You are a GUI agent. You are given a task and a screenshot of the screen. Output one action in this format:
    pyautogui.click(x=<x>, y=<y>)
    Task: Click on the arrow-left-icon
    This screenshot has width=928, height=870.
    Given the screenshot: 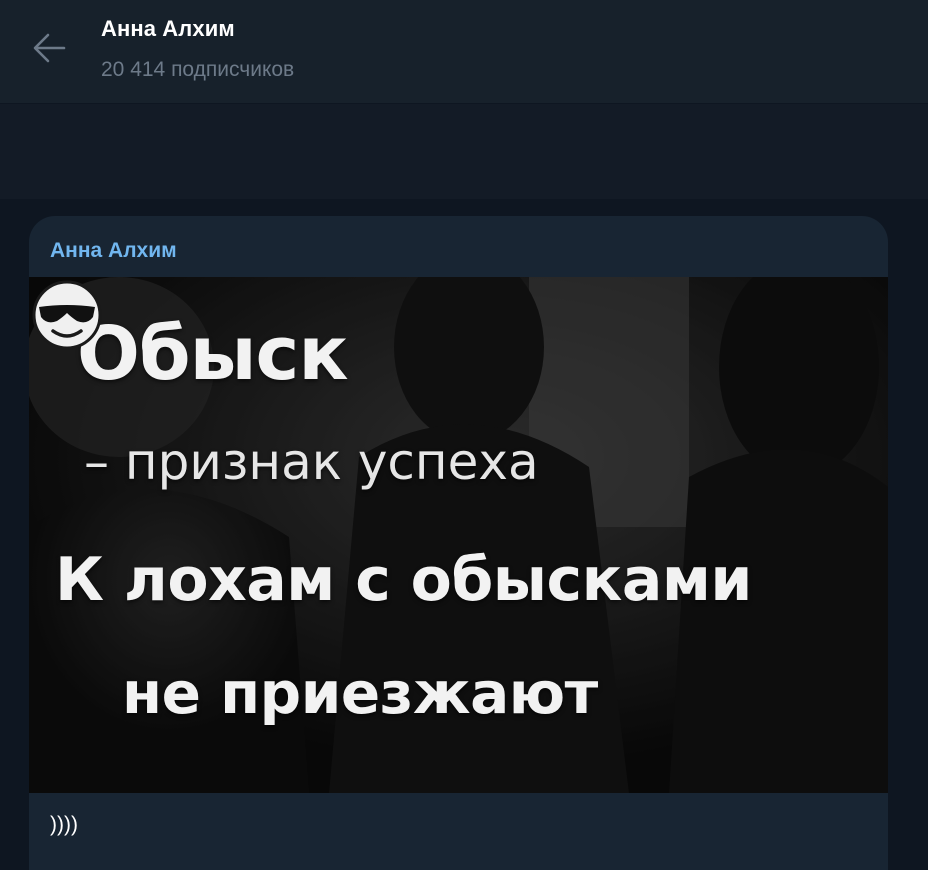 What is the action you would take?
    pyautogui.click(x=49, y=48)
    